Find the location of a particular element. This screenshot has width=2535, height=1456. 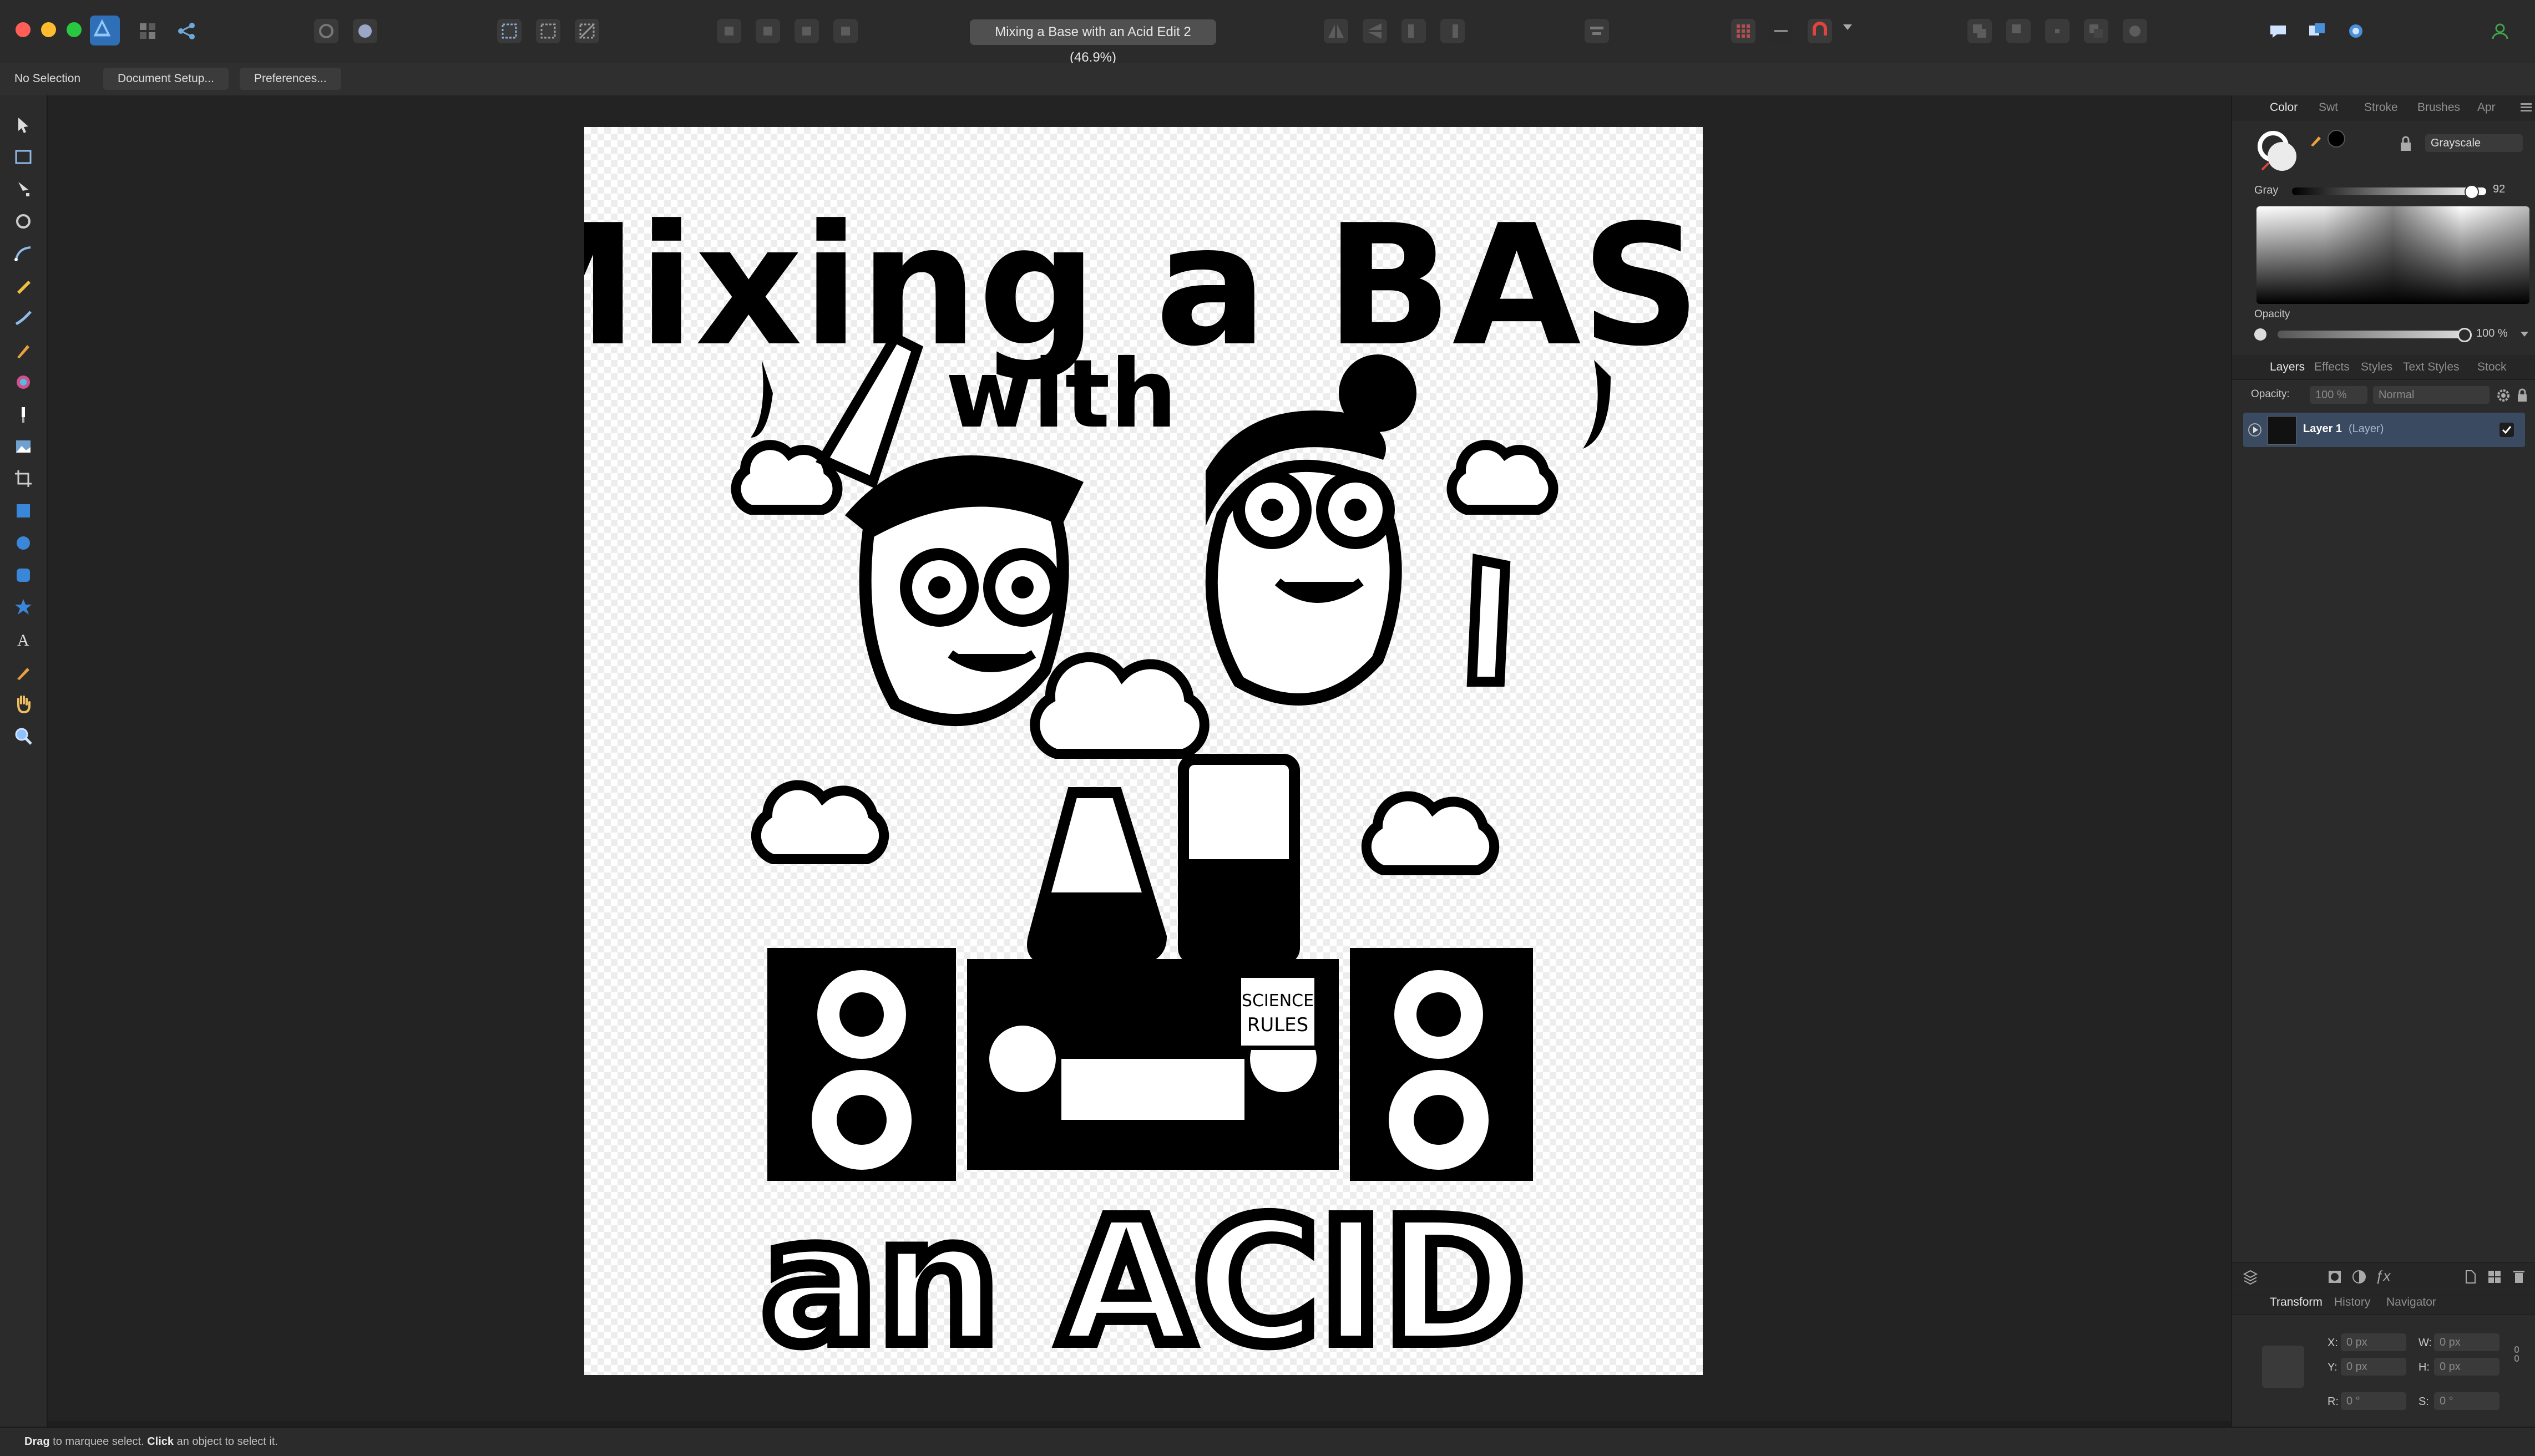

select-none-icon is located at coordinates (548, 31).